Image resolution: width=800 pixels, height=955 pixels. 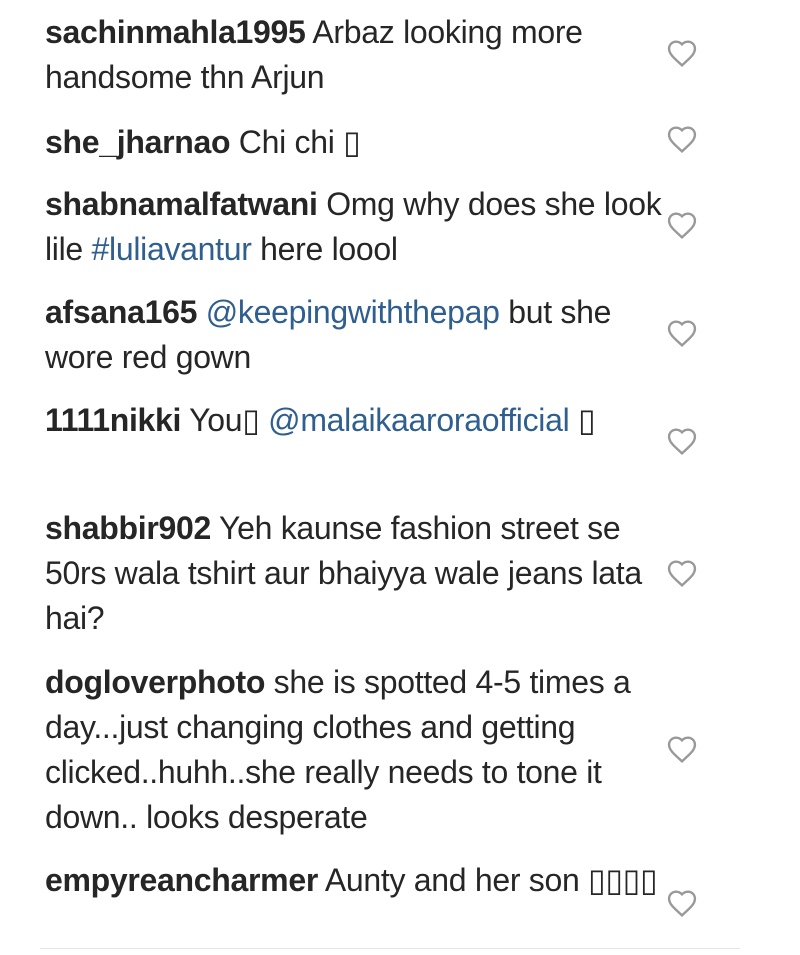 I want to click on mention-link: @keepingwiththepap, so click(x=353, y=312).